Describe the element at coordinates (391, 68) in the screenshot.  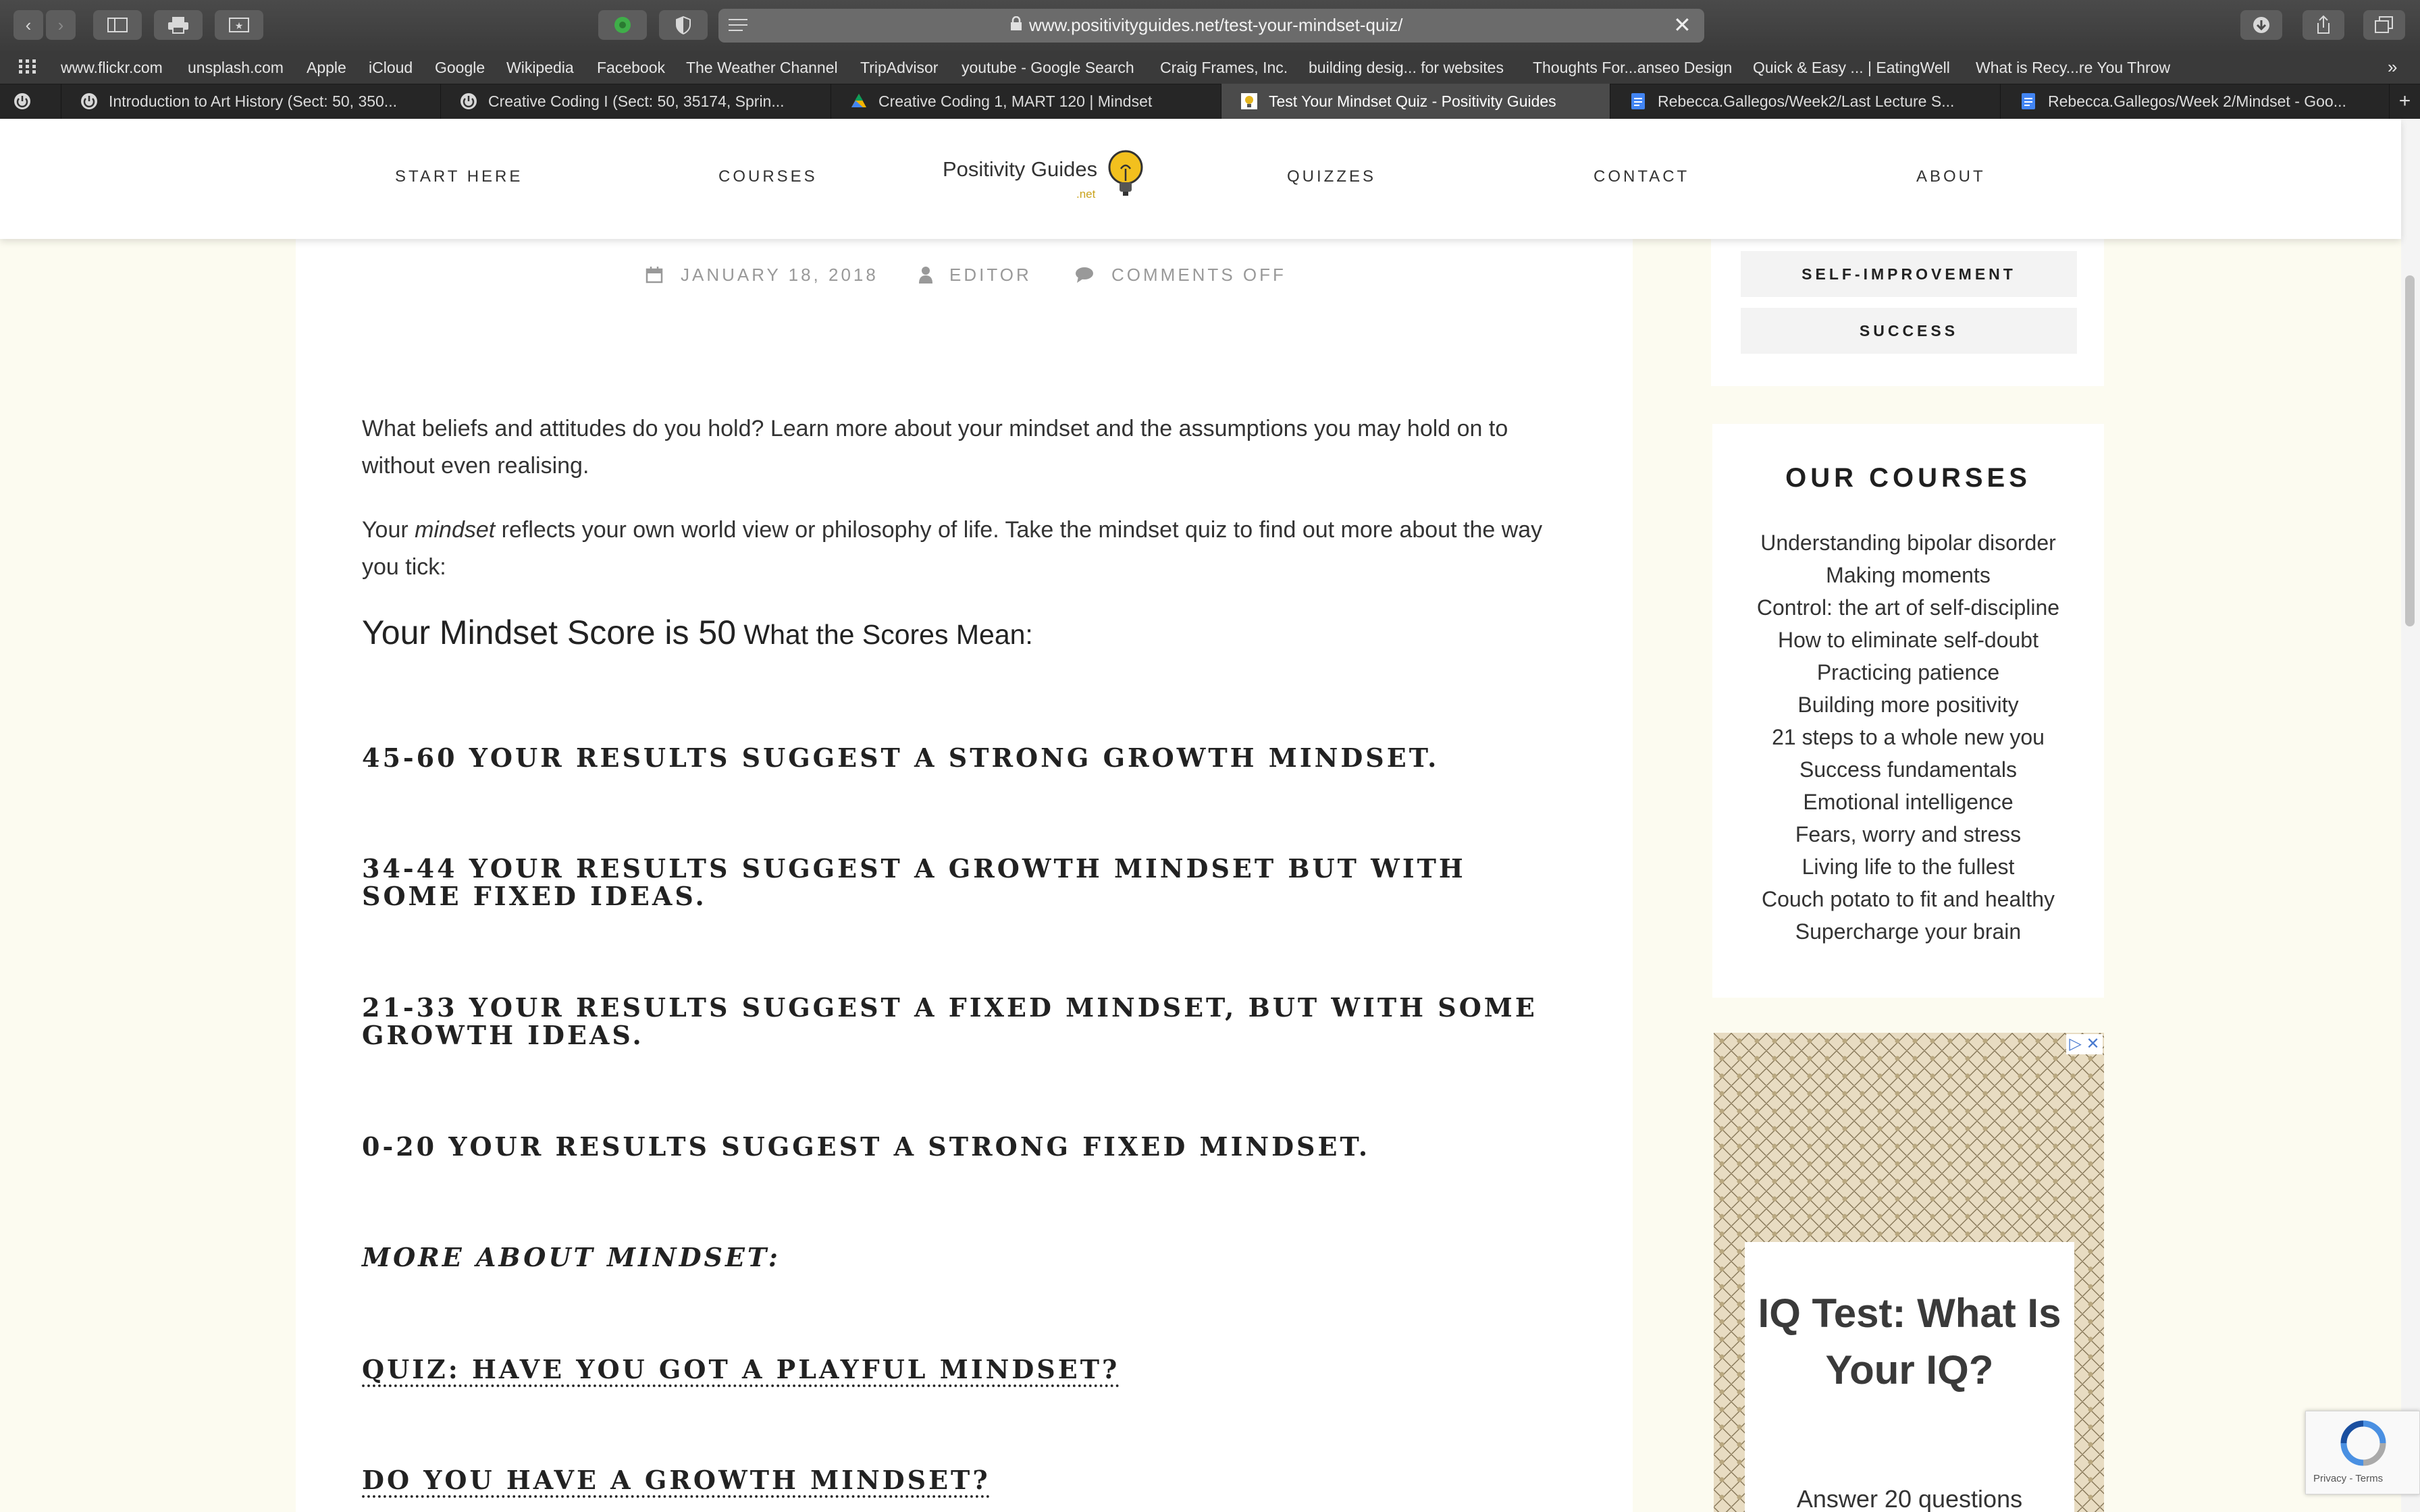
I see `bookmark-icloud: iCloud` at that location.